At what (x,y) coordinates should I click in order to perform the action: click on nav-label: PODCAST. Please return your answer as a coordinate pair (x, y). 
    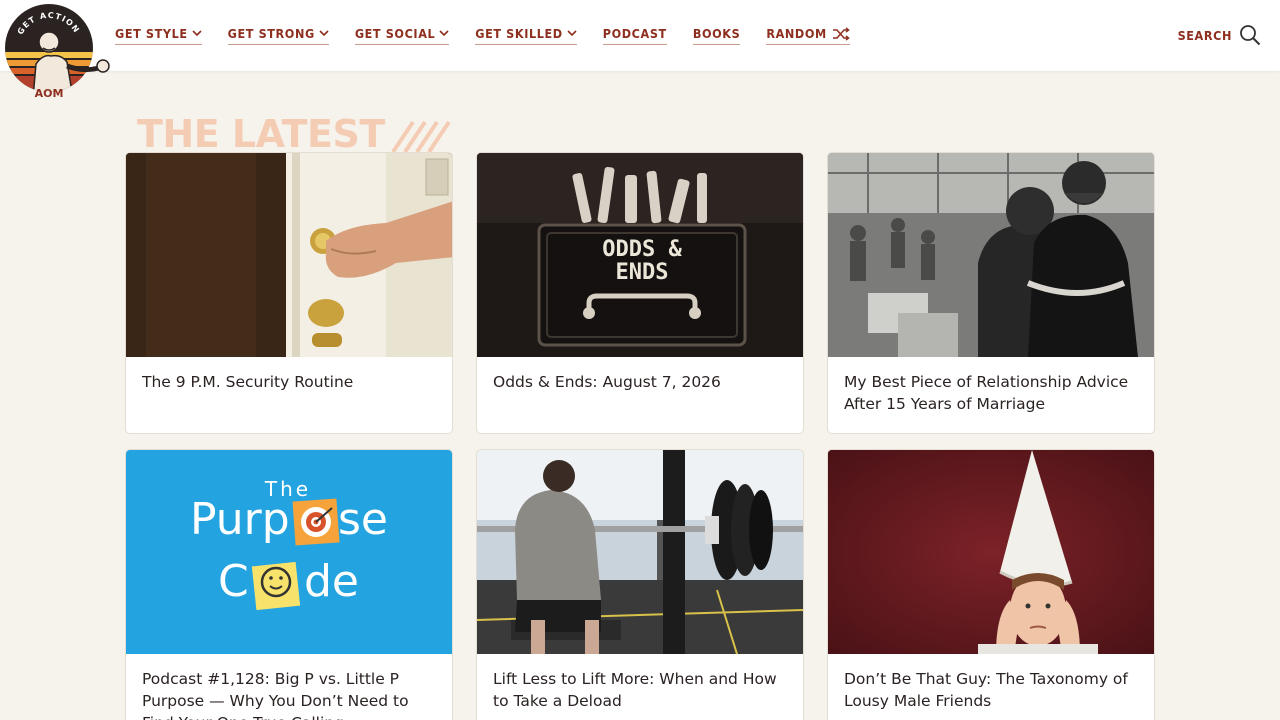
    Looking at the image, I should click on (634, 33).